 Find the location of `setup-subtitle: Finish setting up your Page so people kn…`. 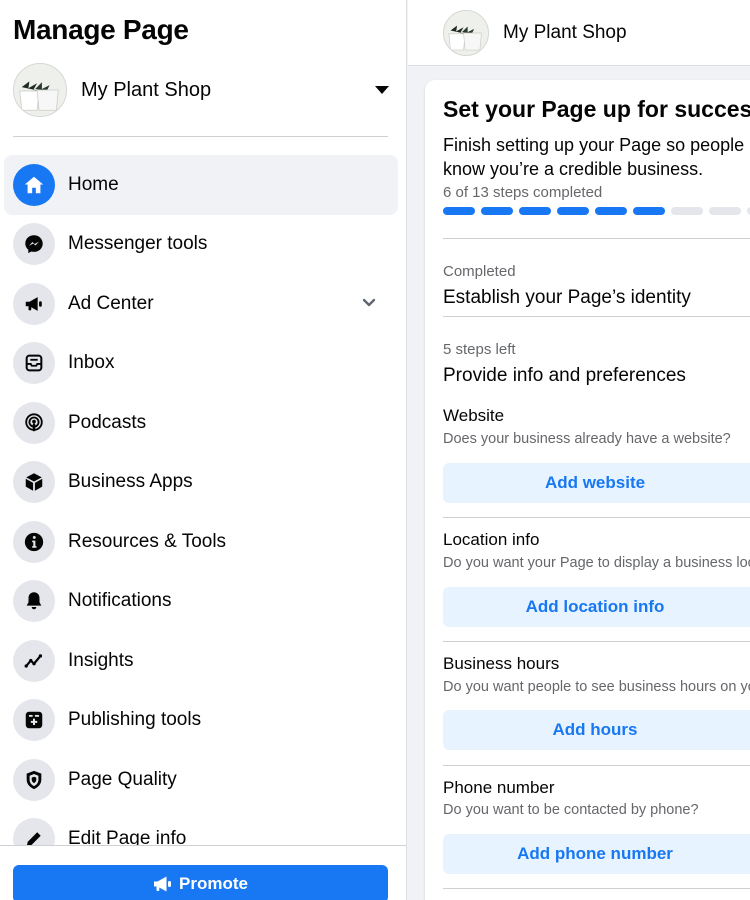

setup-subtitle: Finish setting up your Page so people kn… is located at coordinates (594, 157).